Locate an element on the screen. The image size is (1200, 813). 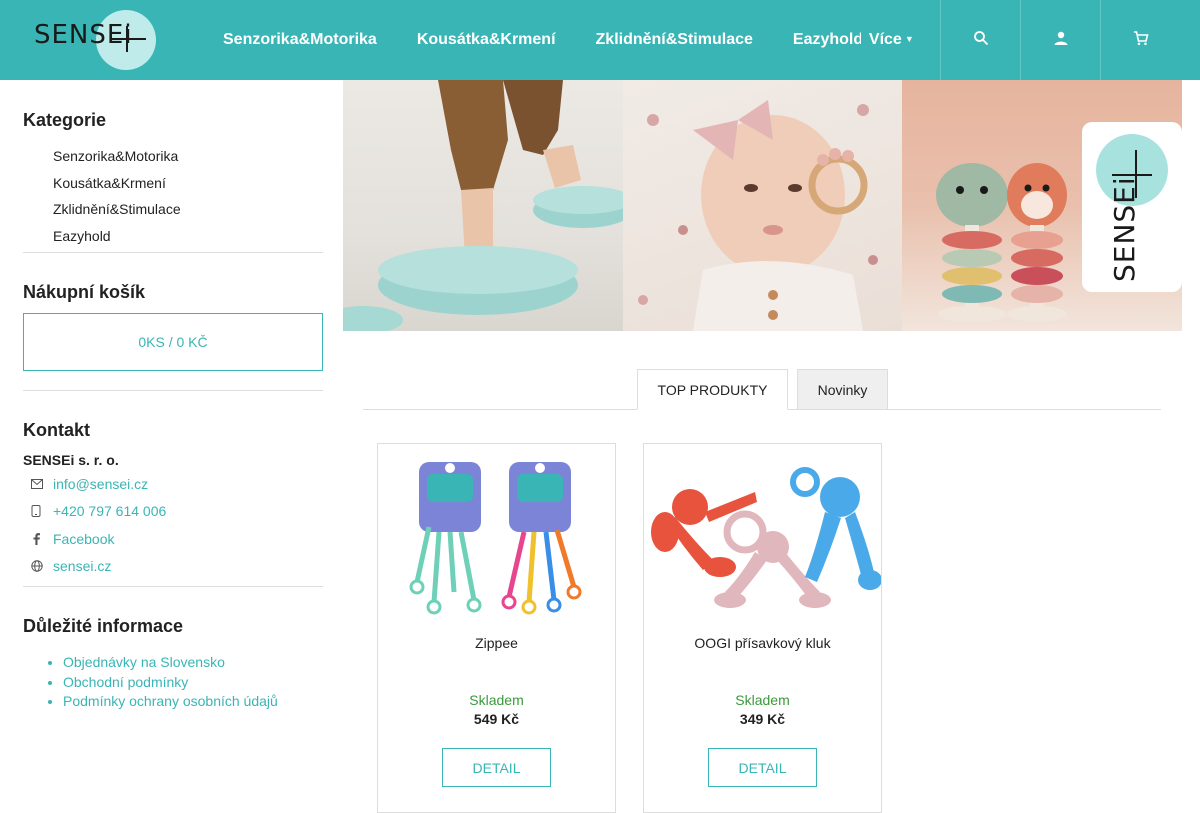
svg-text: SENSEi is located at coordinates (1124, 229).